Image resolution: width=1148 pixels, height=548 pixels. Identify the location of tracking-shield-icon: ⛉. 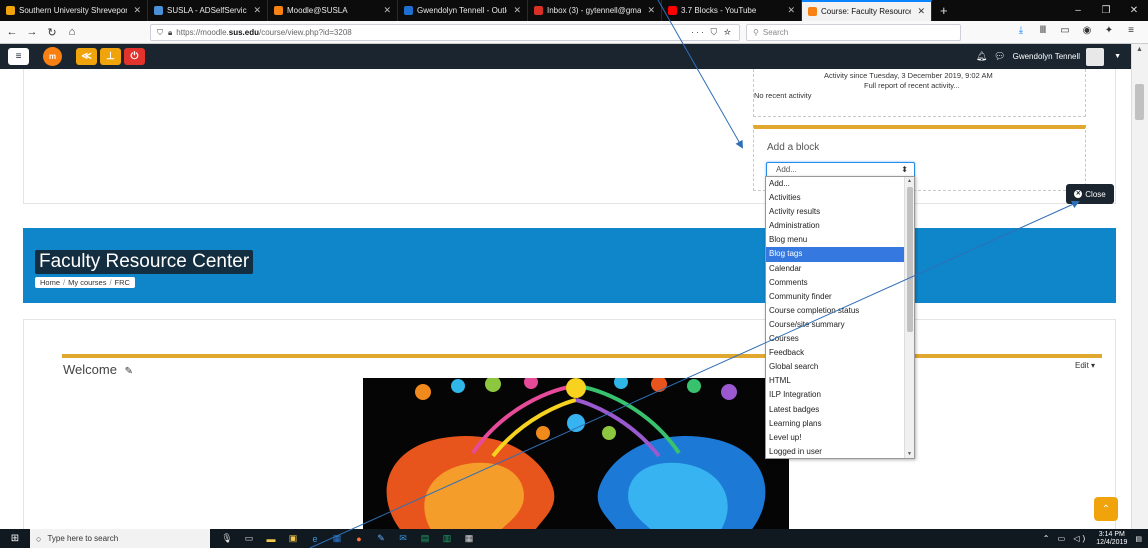
(160, 33).